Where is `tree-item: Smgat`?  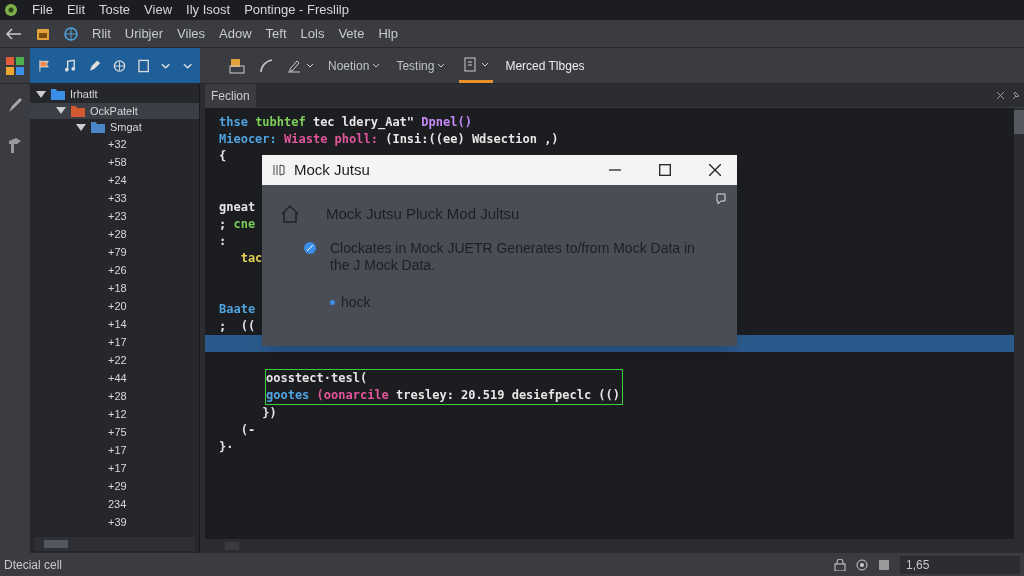
tree-item: Smgat is located at coordinates (114, 127).